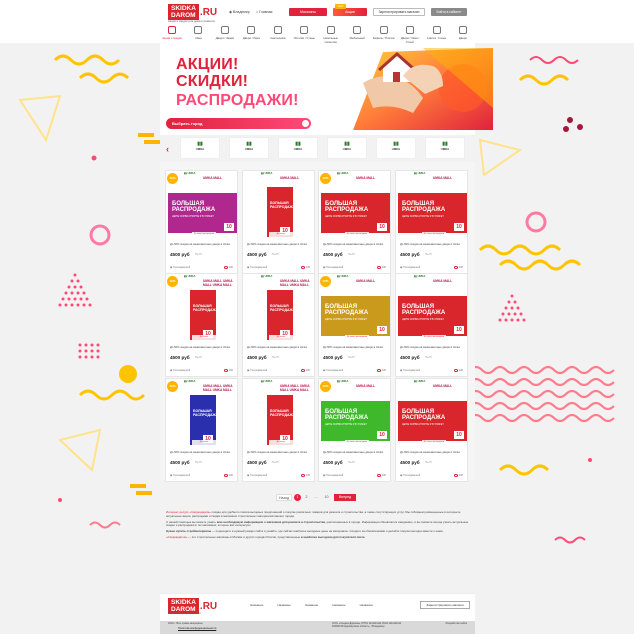 Image resolution: width=634 pixels, height=634 pixels. I want to click on pink-ring-right, so click(536, 222).